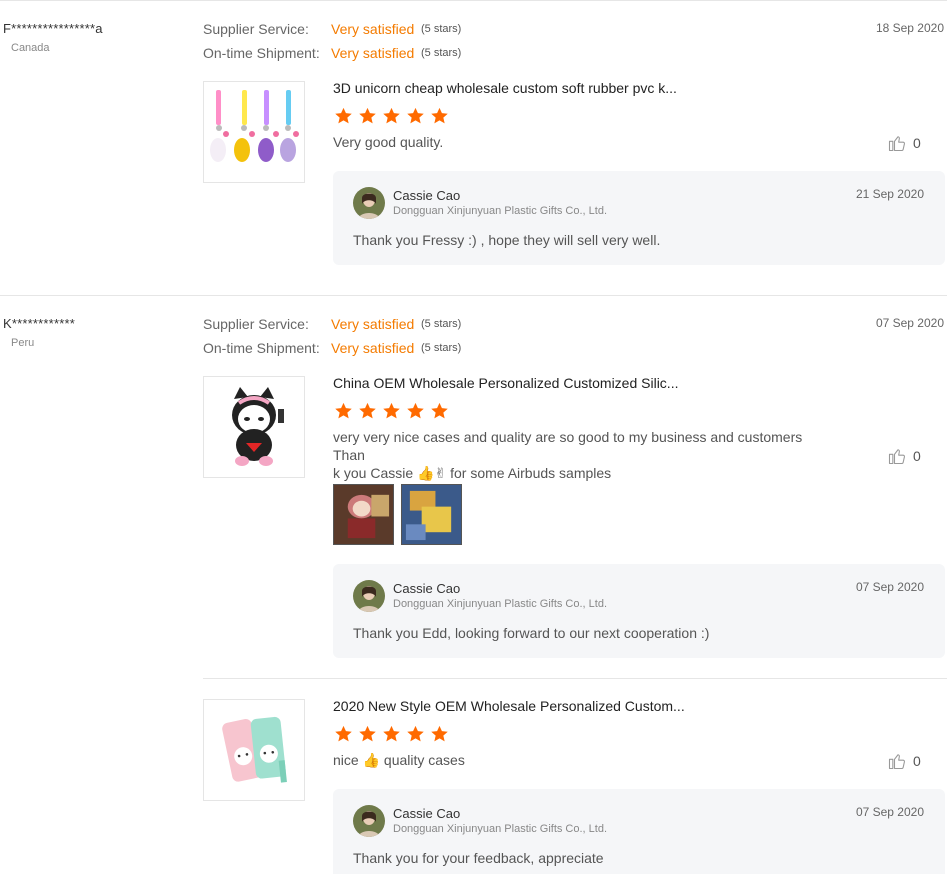 Image resolution: width=947 pixels, height=874 pixels. What do you see at coordinates (422, 760) in the screenshot?
I see `review-text-line: quality cases` at bounding box center [422, 760].